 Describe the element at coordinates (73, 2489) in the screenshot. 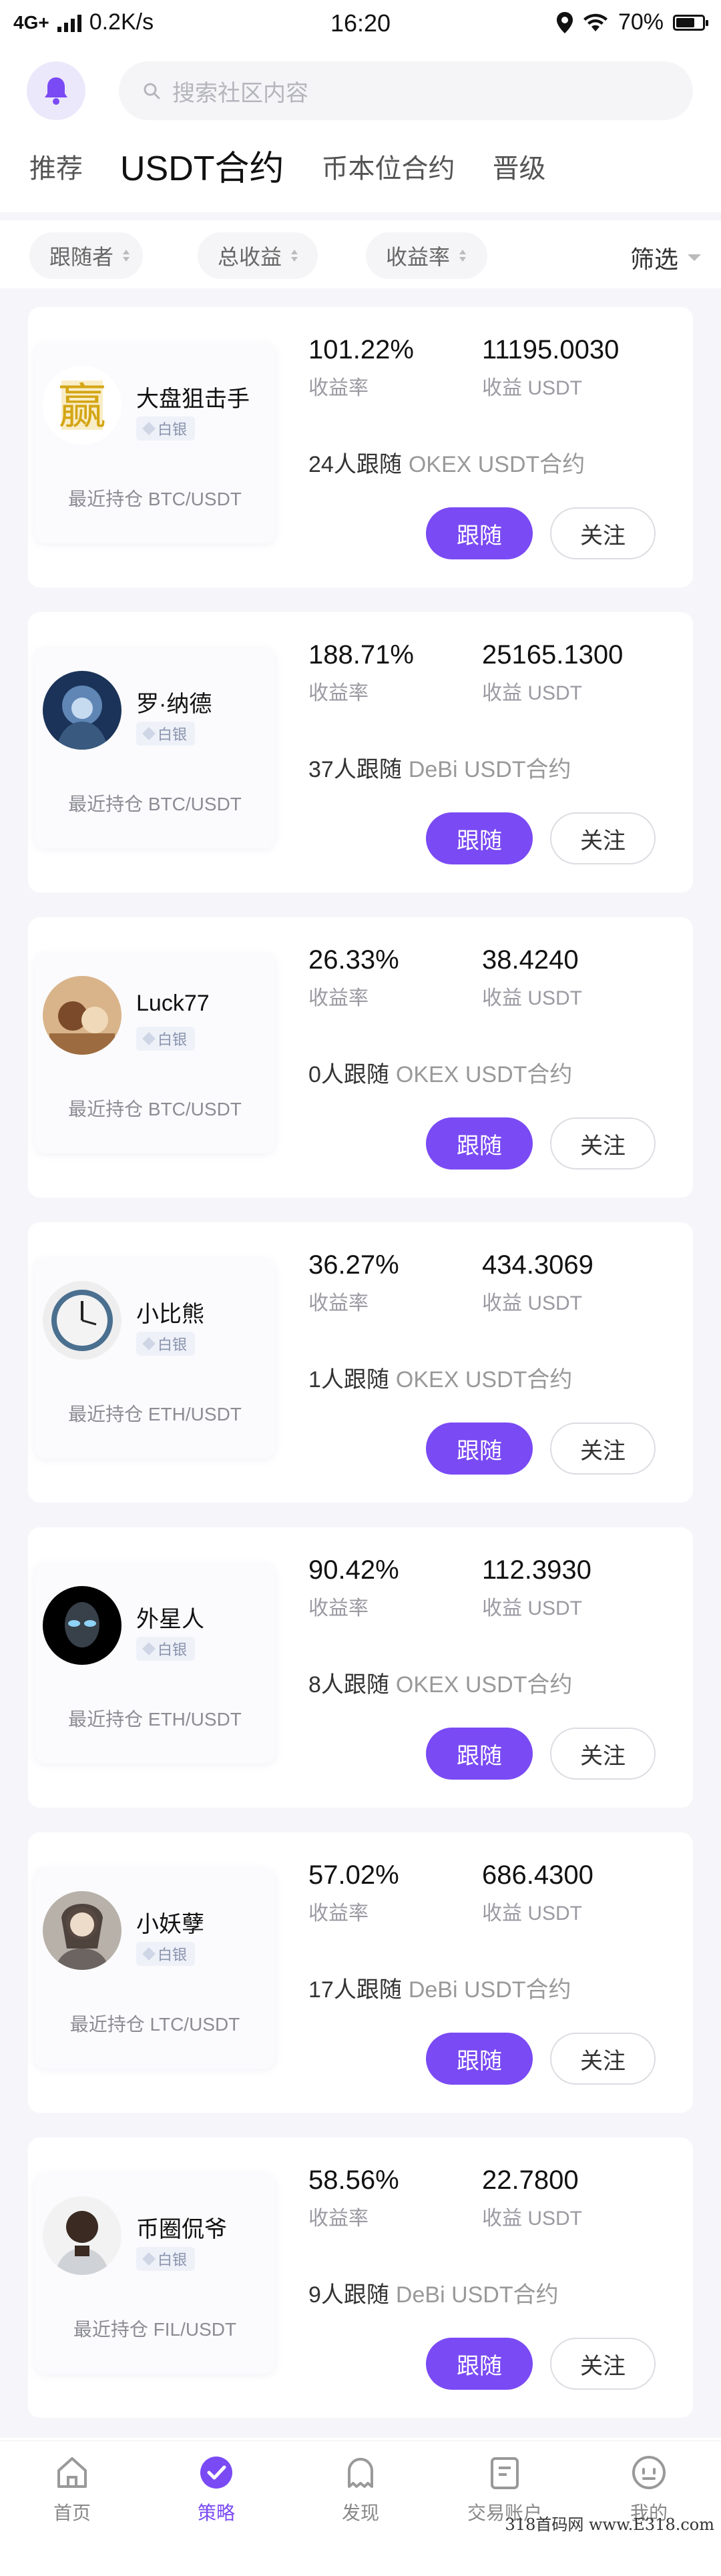

I see `nav-home: 首页` at that location.